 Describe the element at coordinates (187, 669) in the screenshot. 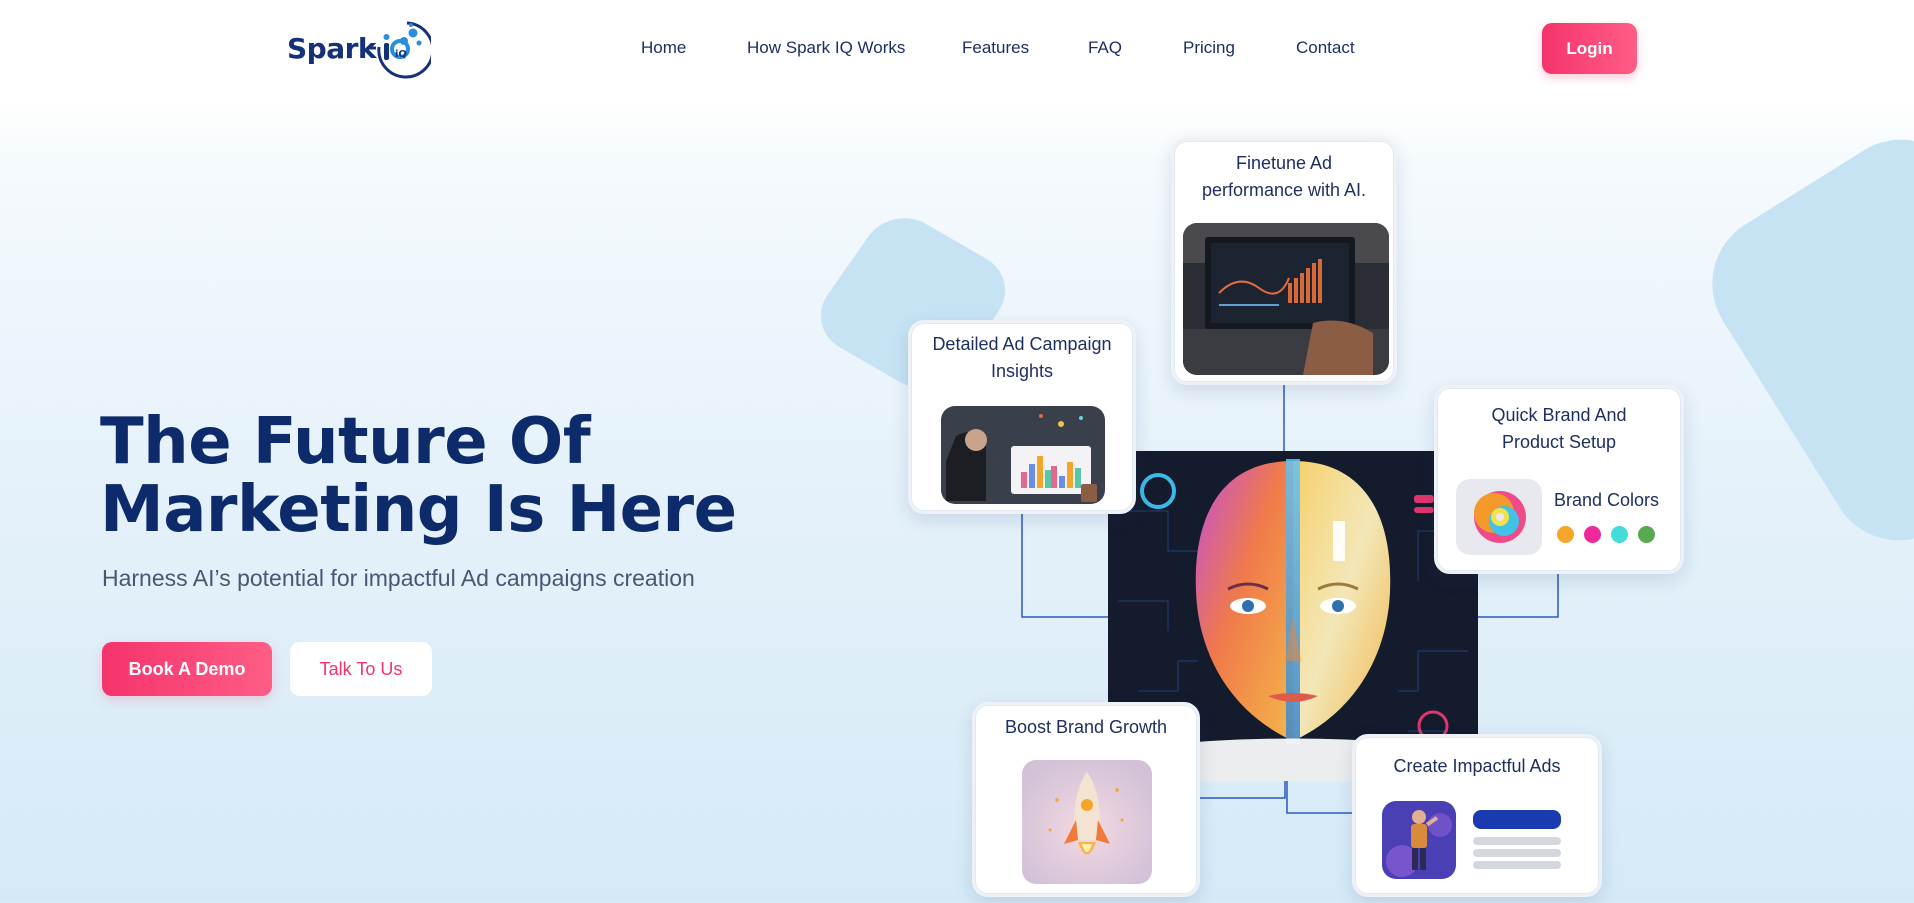

I see `book-demo-button: Book A Demo` at that location.